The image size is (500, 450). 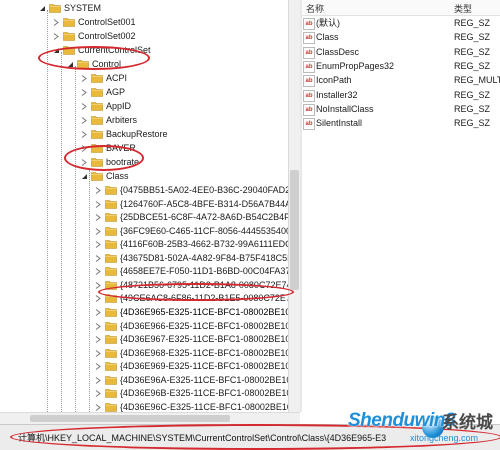 What do you see at coordinates (137, 134) in the screenshot?
I see `tree-node-label: BackupRestore` at bounding box center [137, 134].